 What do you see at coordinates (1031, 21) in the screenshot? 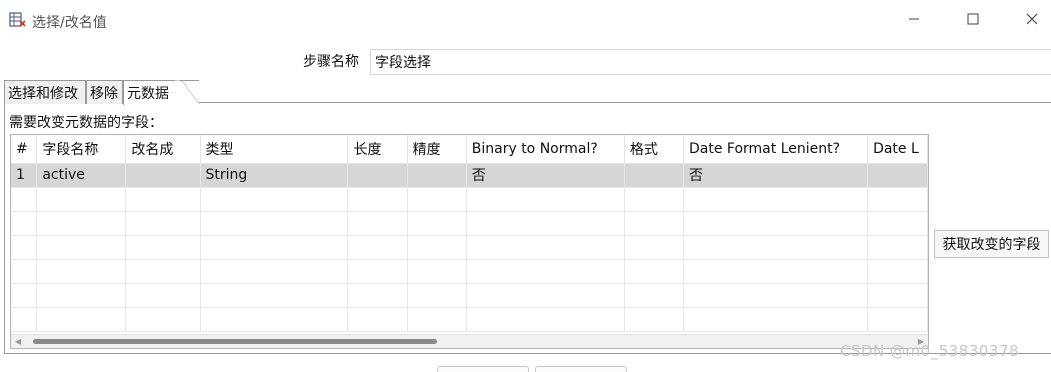
I see `close-button` at bounding box center [1031, 21].